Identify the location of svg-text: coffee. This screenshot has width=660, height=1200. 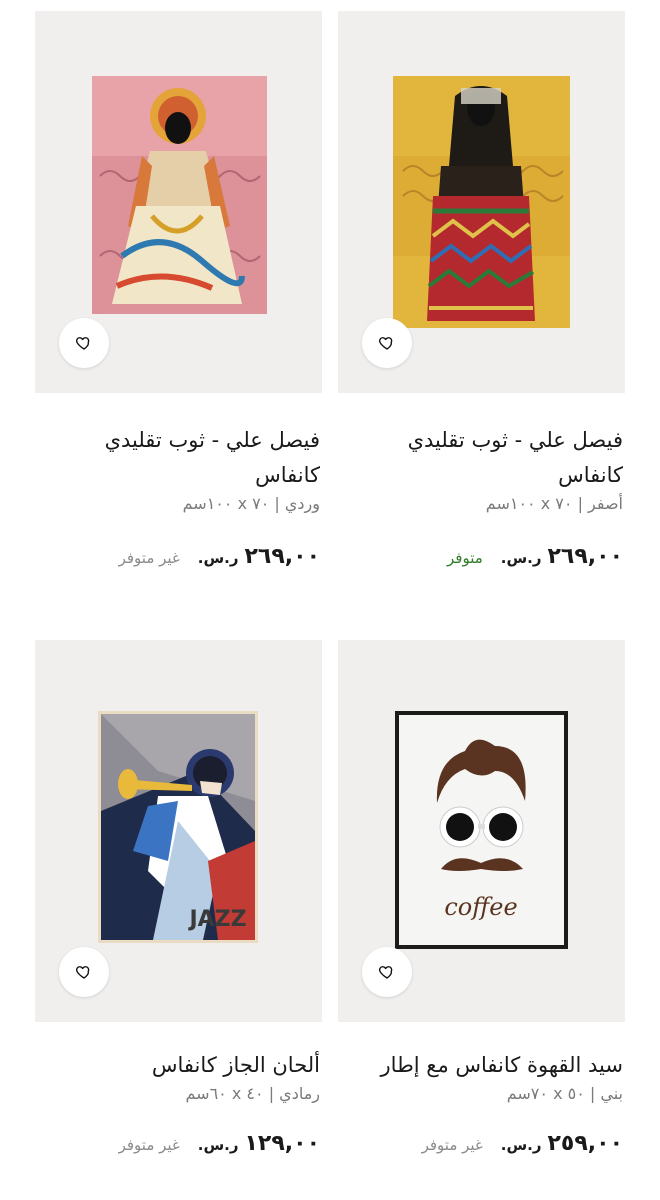
(480, 907).